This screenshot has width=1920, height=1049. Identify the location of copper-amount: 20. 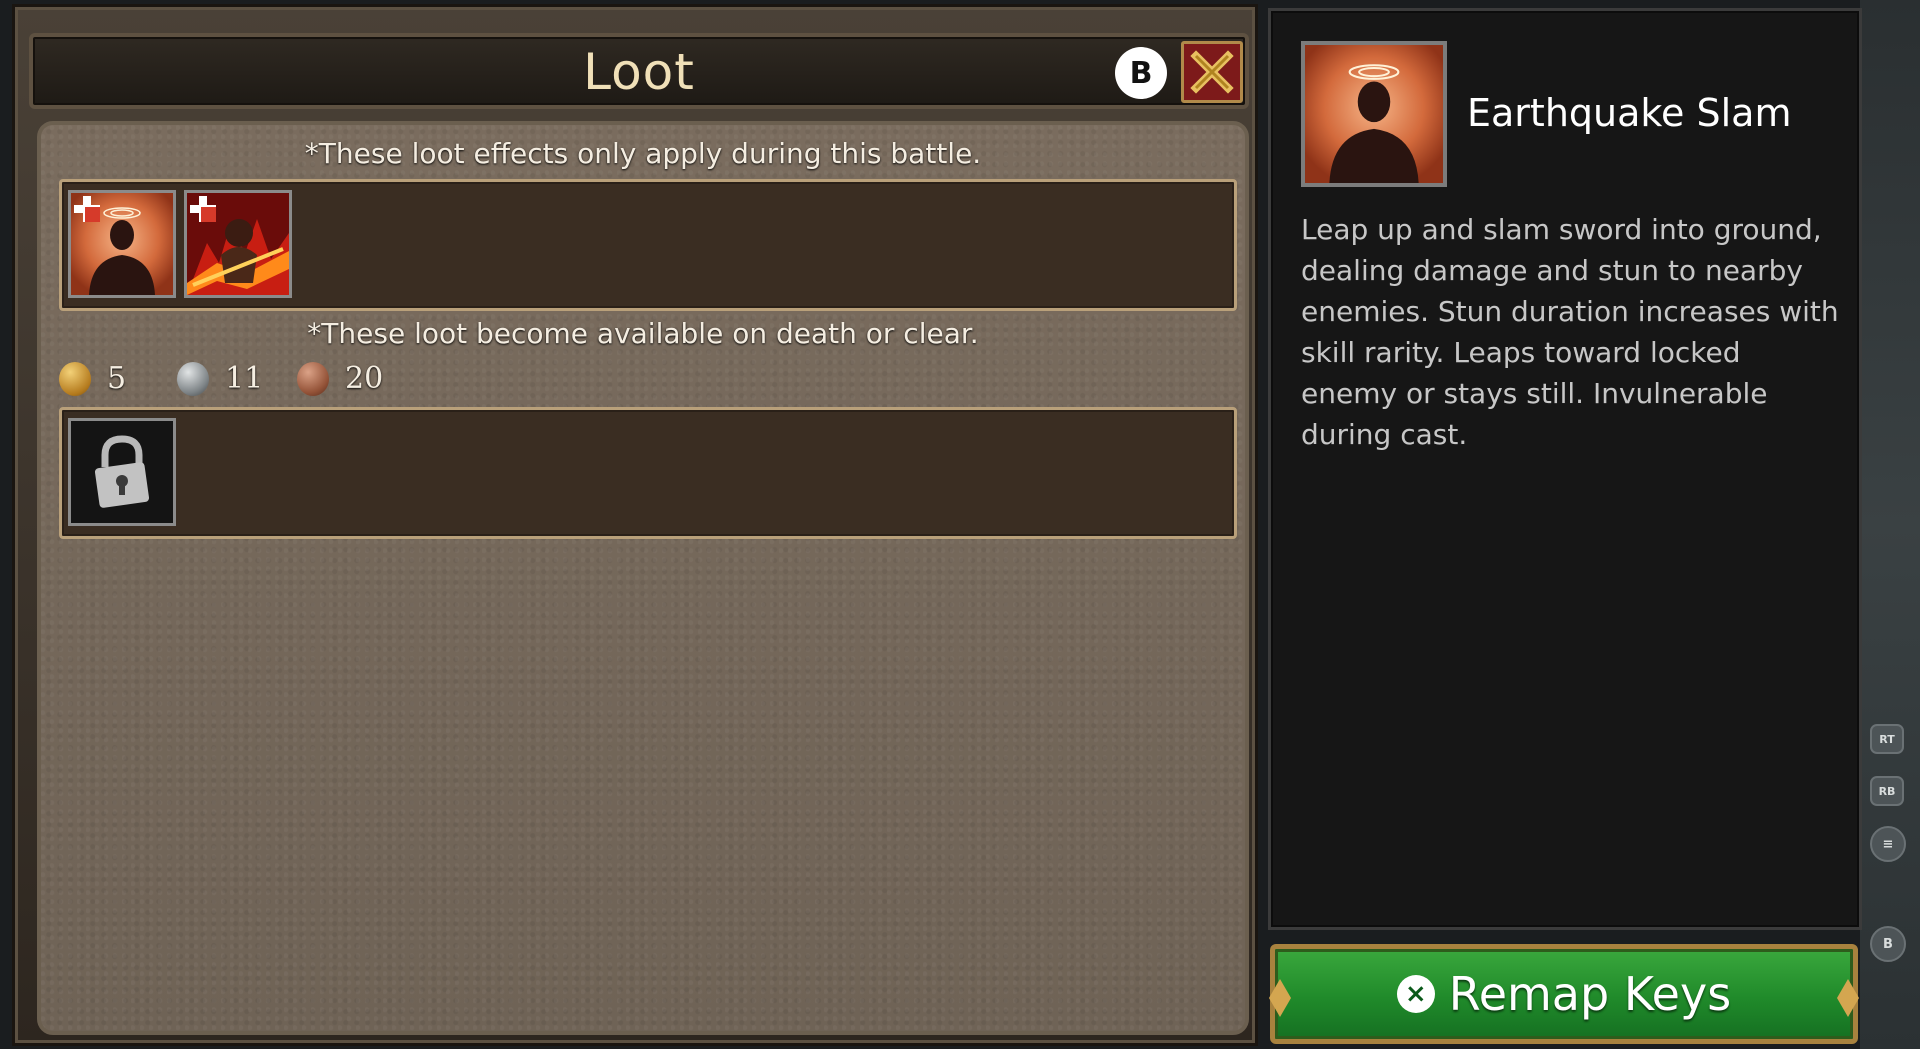
(364, 378).